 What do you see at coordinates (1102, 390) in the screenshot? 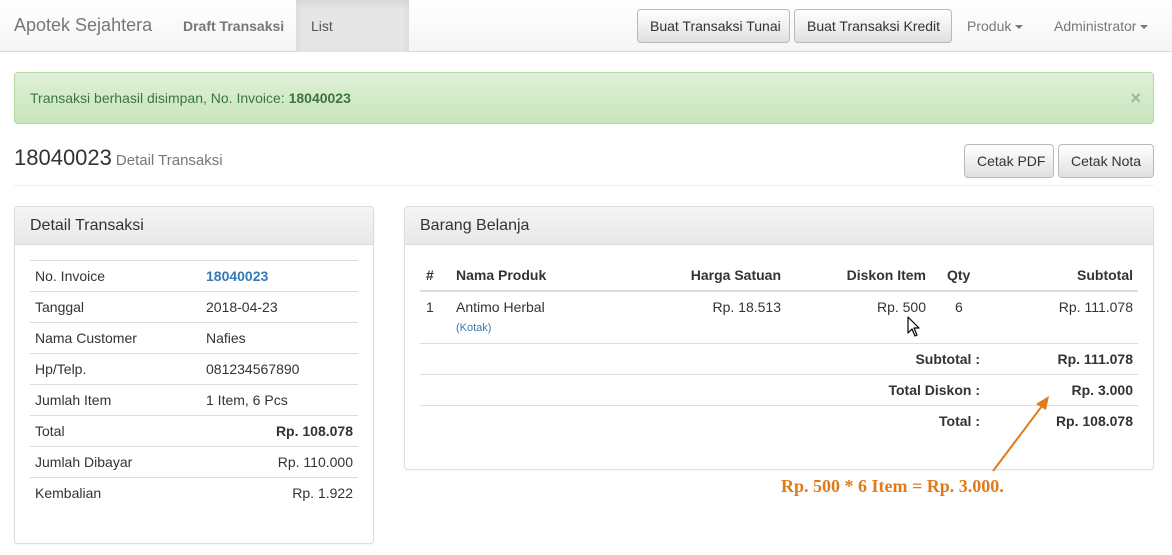
I see `summary-value: Rp. 3.000` at bounding box center [1102, 390].